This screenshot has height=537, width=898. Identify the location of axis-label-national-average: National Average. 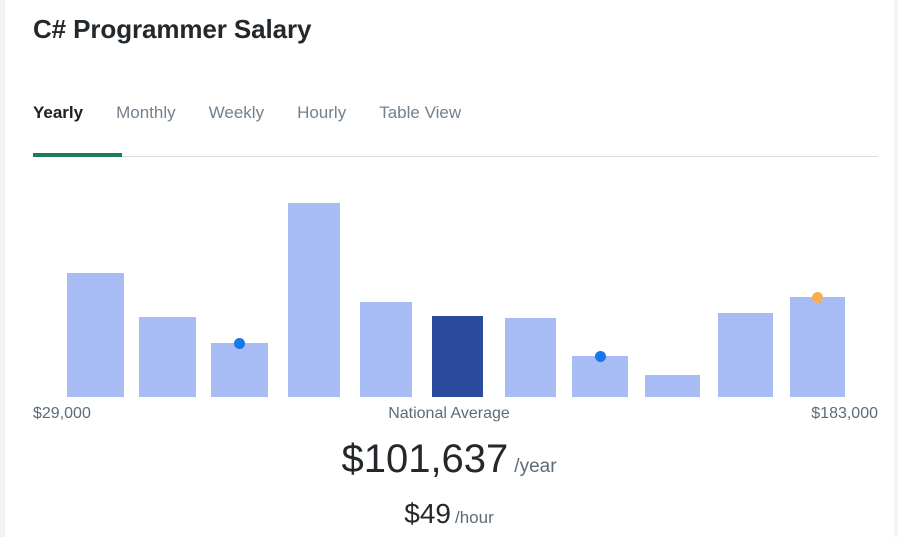
(449, 413).